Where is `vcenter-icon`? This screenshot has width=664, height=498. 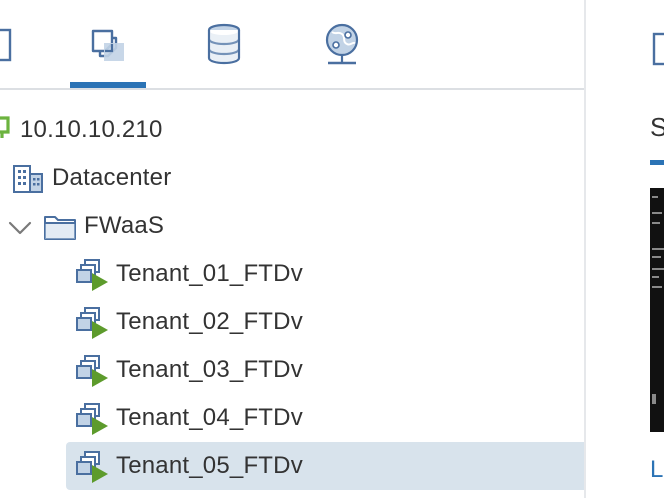 vcenter-icon is located at coordinates (5, 127).